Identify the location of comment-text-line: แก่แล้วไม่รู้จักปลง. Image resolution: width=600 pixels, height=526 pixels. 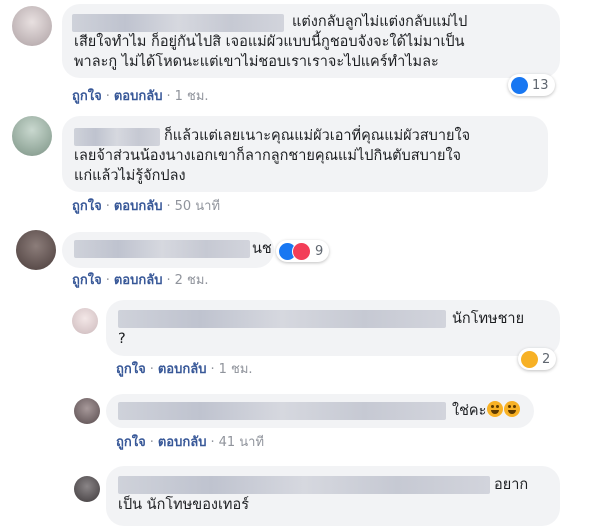
(130, 176).